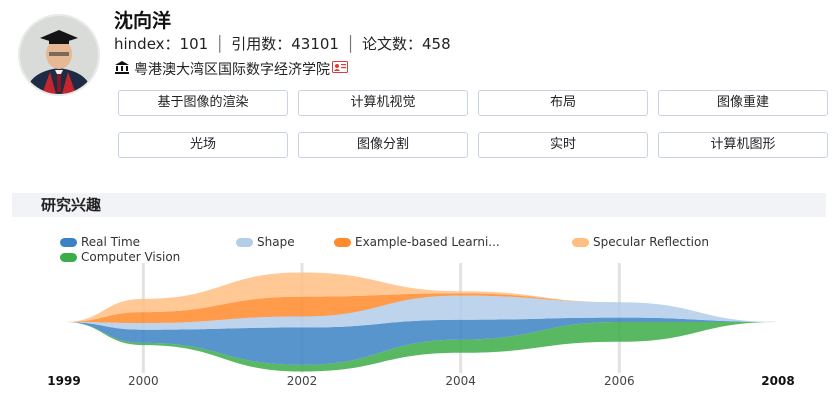 The width and height of the screenshot is (840, 405). I want to click on interest-tag: 图像重建, so click(743, 103).